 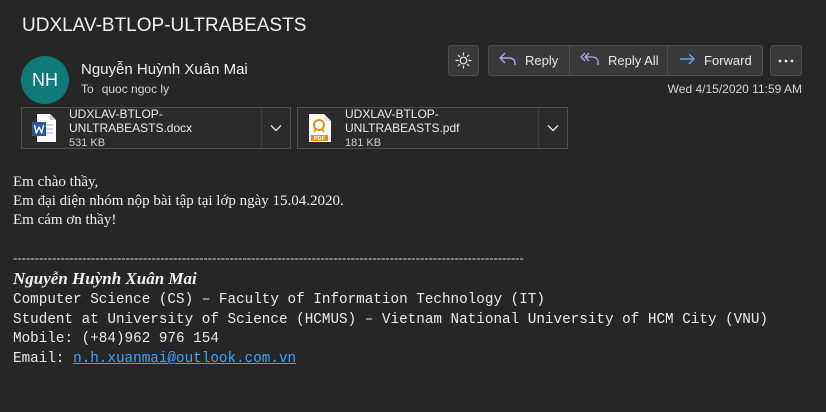 I want to click on attachment-name: UDXLAV-BTLOP-UNLTRABEASTS.pdf, so click(x=402, y=121).